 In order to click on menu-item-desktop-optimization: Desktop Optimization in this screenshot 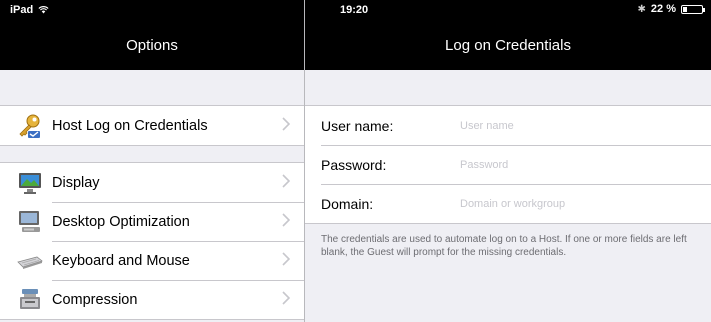, I will do `click(152, 221)`.